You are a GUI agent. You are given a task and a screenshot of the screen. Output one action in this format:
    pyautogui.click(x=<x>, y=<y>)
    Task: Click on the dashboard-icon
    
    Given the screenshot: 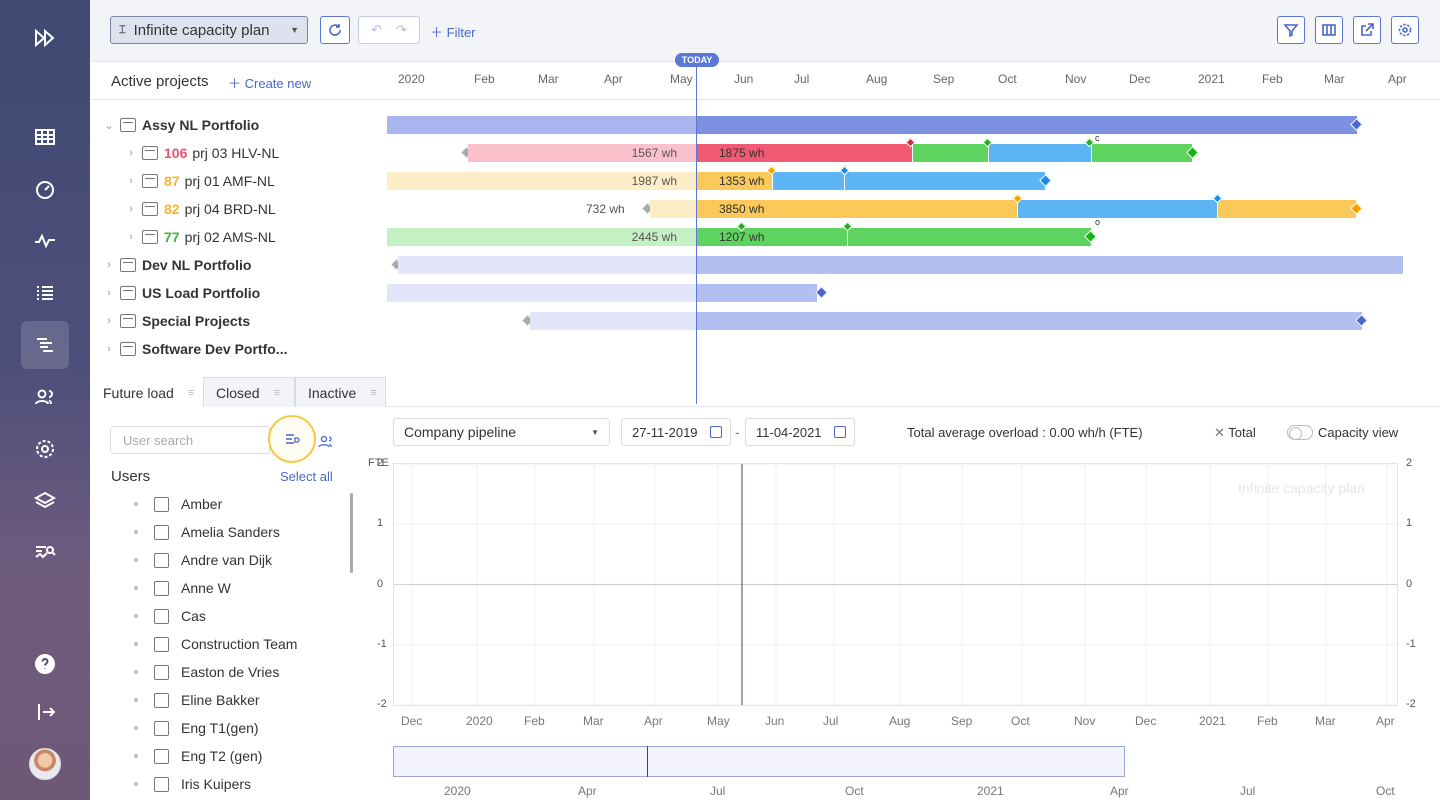 What is the action you would take?
    pyautogui.click(x=45, y=189)
    